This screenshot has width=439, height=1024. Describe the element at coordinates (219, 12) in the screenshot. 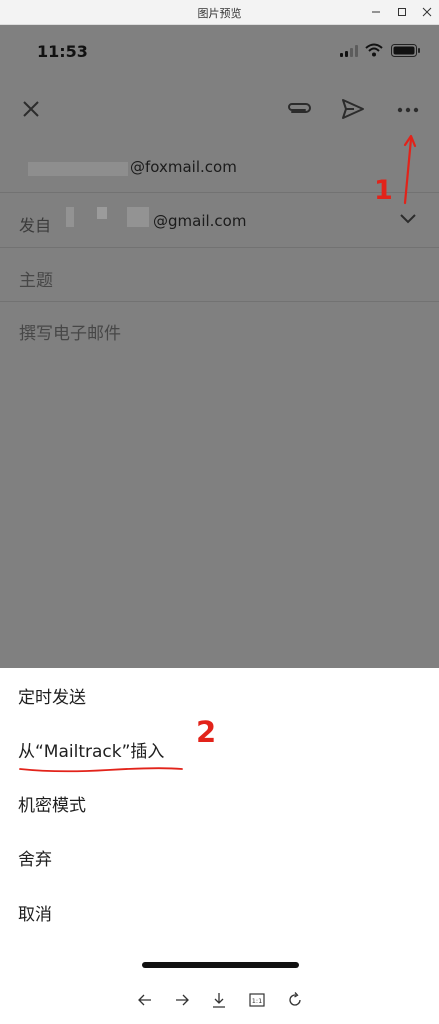

I see `viewer-title-bar: 图片预览` at that location.